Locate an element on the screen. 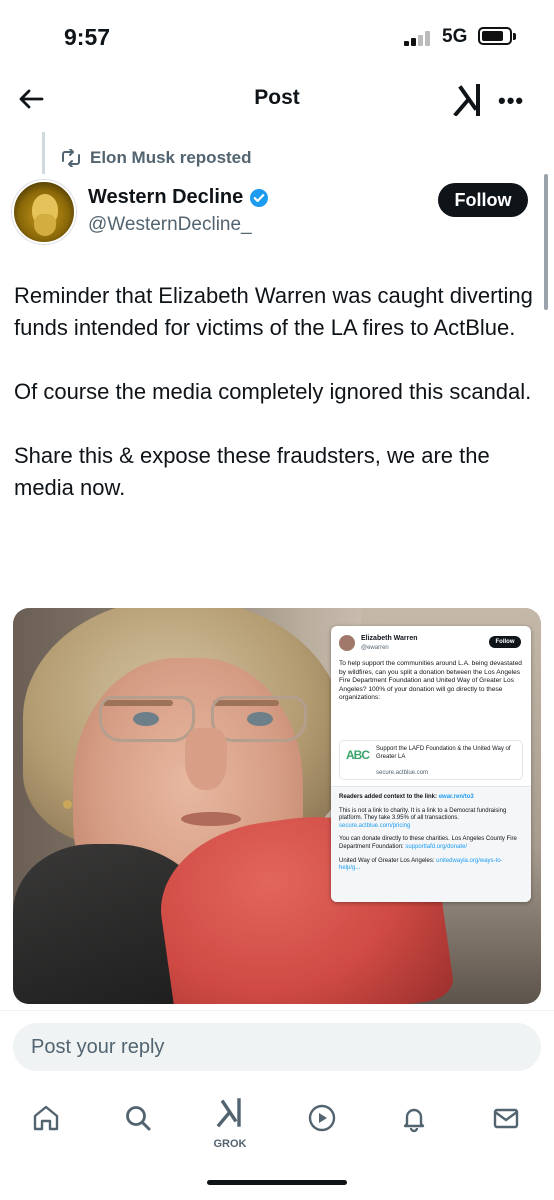 The image size is (554, 1200). avatar is located at coordinates (44, 212).